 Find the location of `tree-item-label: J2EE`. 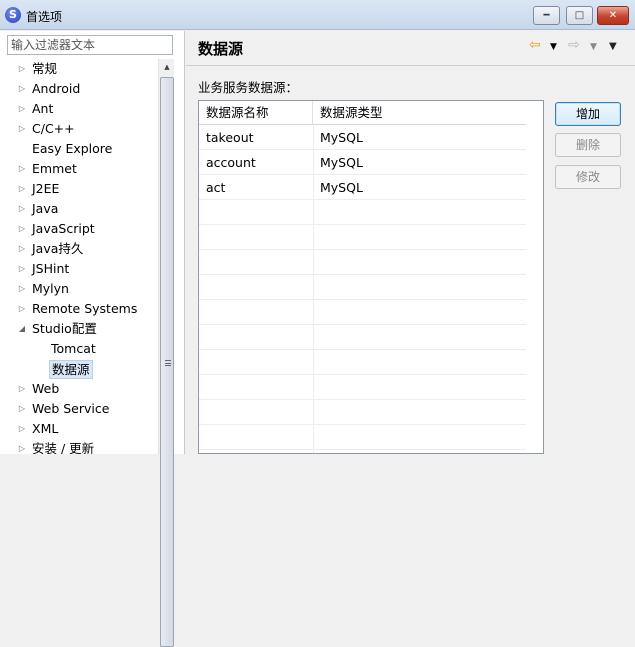

tree-item-label: J2EE is located at coordinates (46, 188).